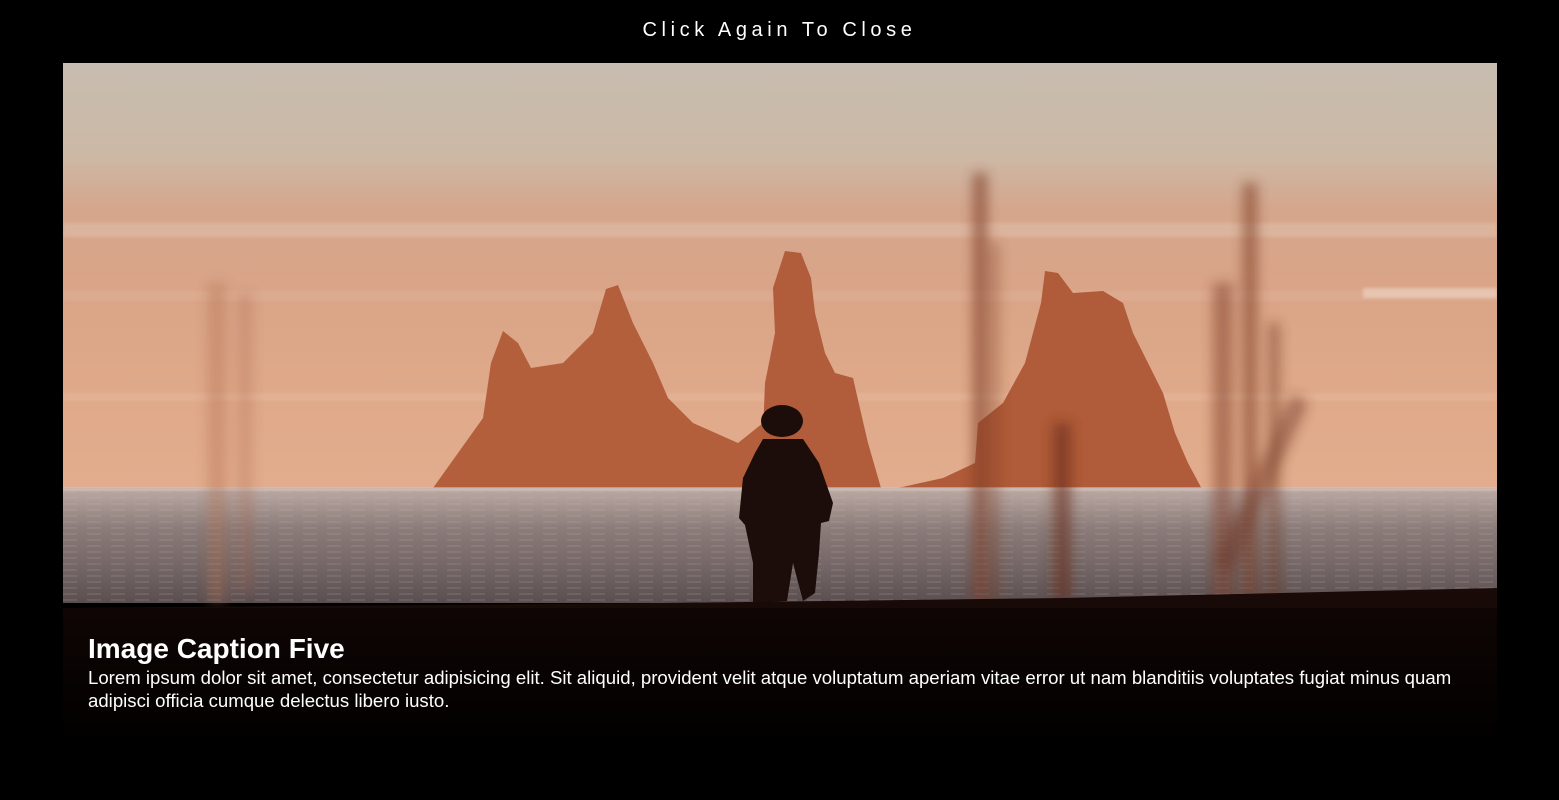 This screenshot has width=1559, height=800. Describe the element at coordinates (779, 30) in the screenshot. I see `close-hint: Click Again To Close` at that location.